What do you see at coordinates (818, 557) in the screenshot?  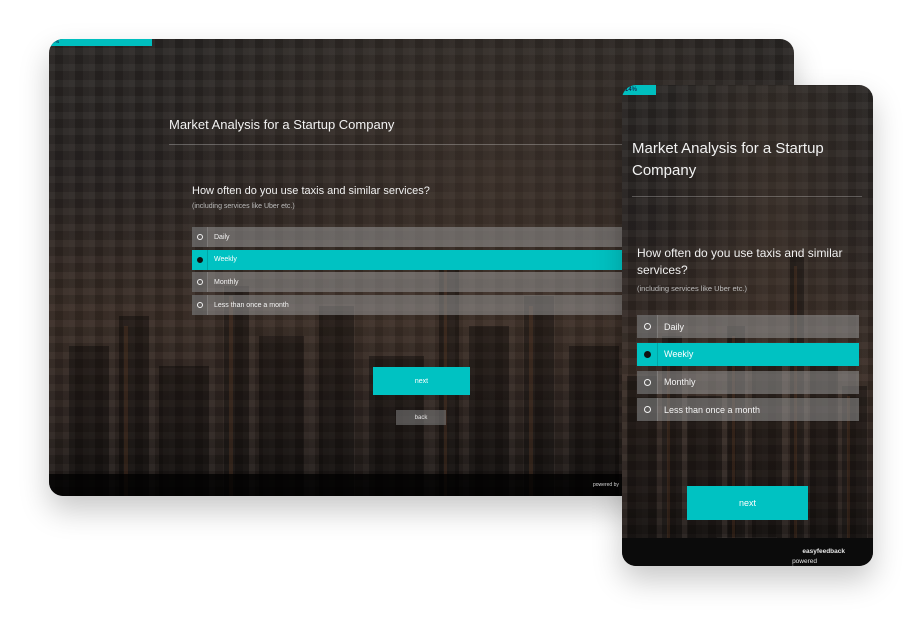 I see `powered-by-text: powered by easyfeedback` at bounding box center [818, 557].